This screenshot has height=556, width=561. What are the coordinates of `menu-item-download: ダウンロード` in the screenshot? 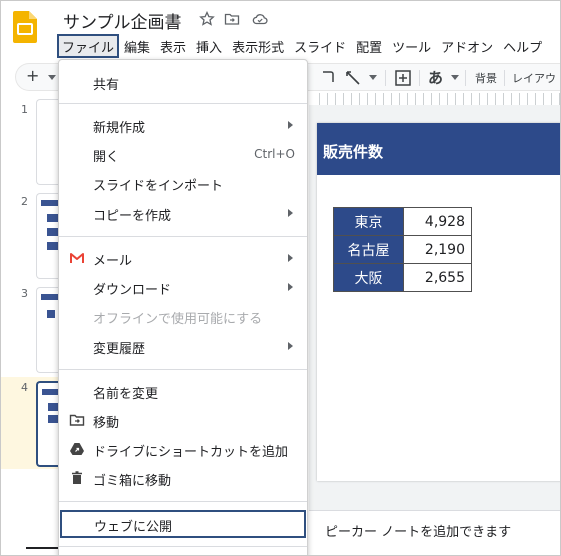 It's located at (183, 287).